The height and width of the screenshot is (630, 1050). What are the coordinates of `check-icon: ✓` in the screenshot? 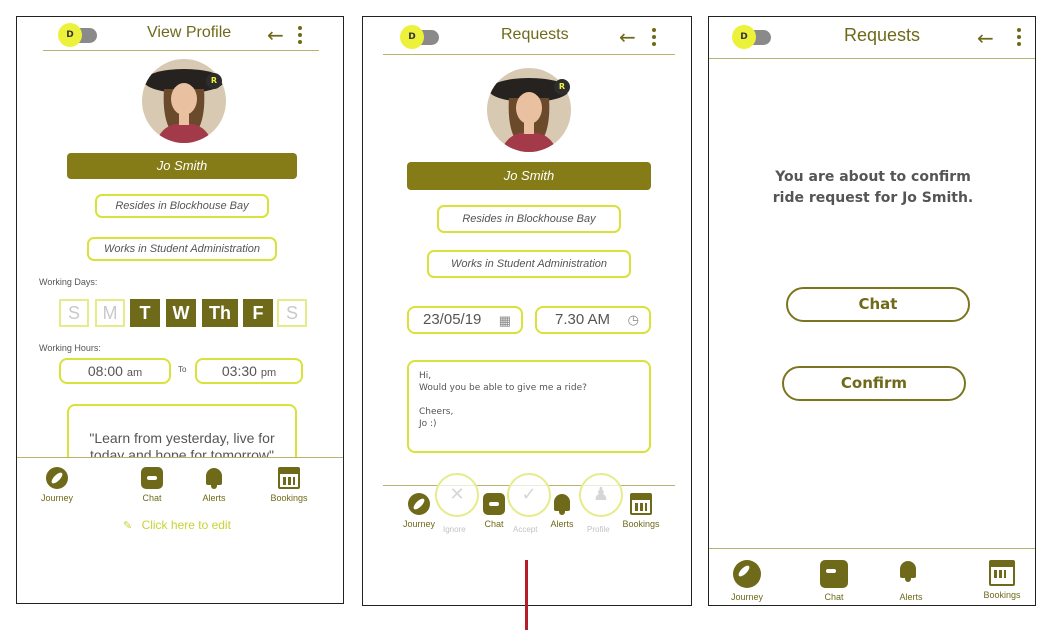 It's located at (529, 494).